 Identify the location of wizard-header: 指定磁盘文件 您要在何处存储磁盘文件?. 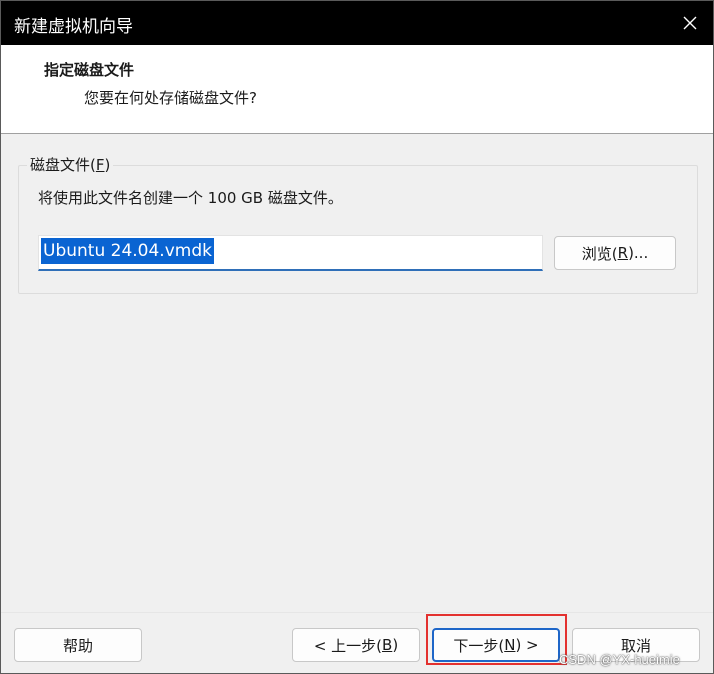
(357, 89).